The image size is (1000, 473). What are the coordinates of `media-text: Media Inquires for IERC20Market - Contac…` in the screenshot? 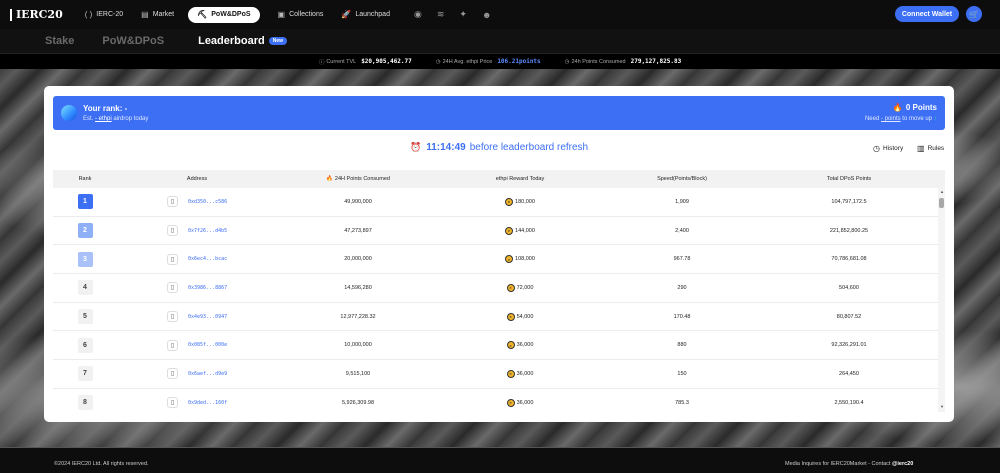 It's located at (838, 464).